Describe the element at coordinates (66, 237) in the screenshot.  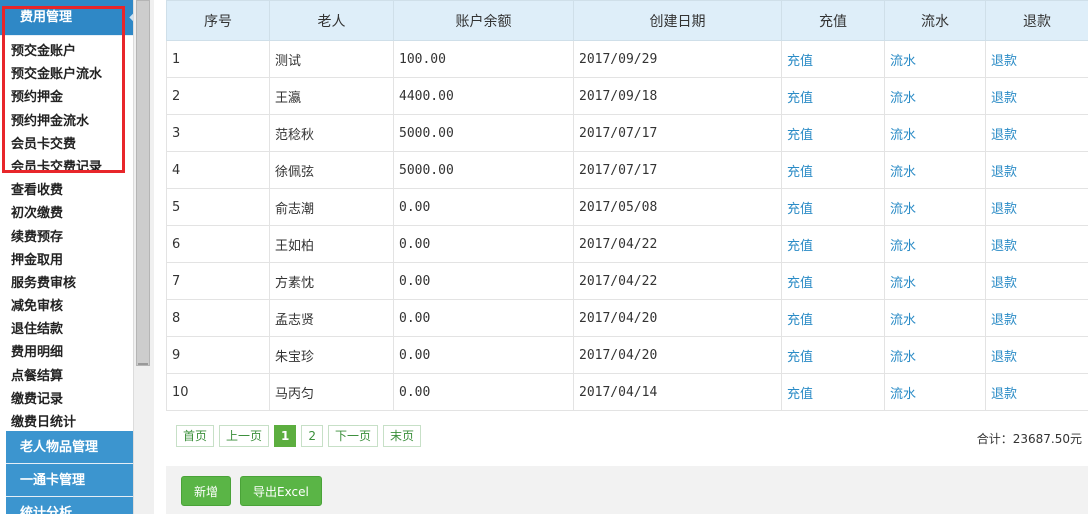
I see `sidebar-item-renewal-deposit: 续费预存` at that location.